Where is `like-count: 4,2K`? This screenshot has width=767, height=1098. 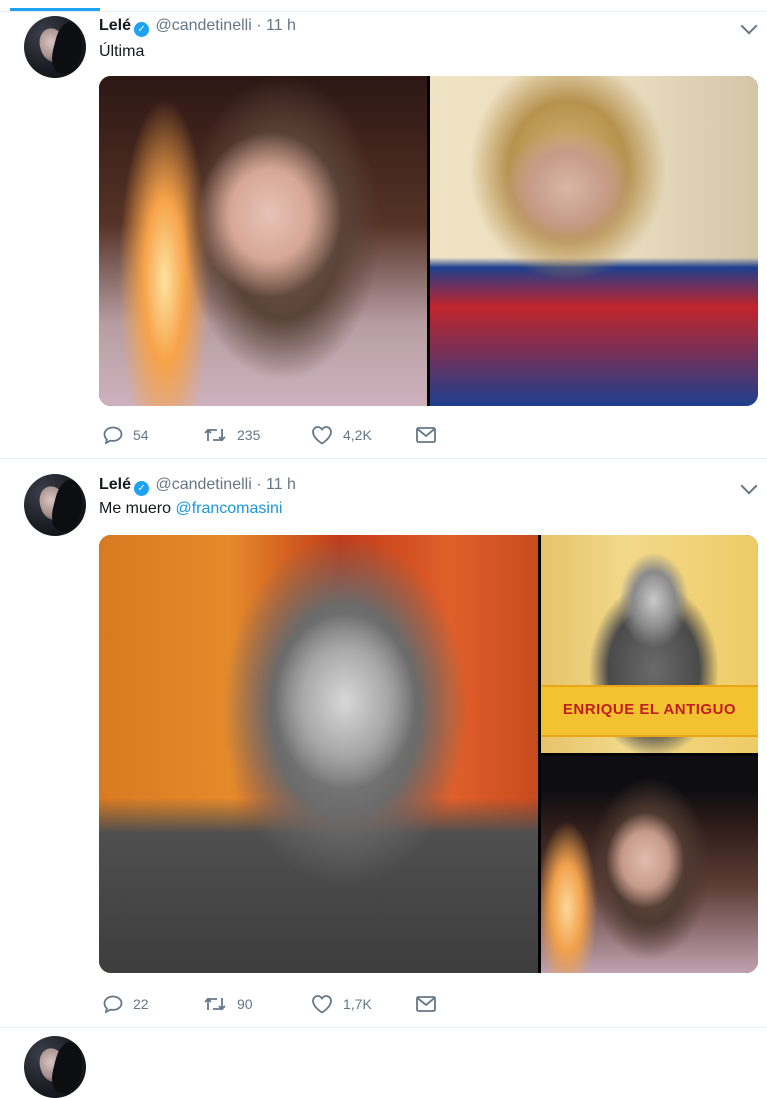 like-count: 4,2K is located at coordinates (357, 435).